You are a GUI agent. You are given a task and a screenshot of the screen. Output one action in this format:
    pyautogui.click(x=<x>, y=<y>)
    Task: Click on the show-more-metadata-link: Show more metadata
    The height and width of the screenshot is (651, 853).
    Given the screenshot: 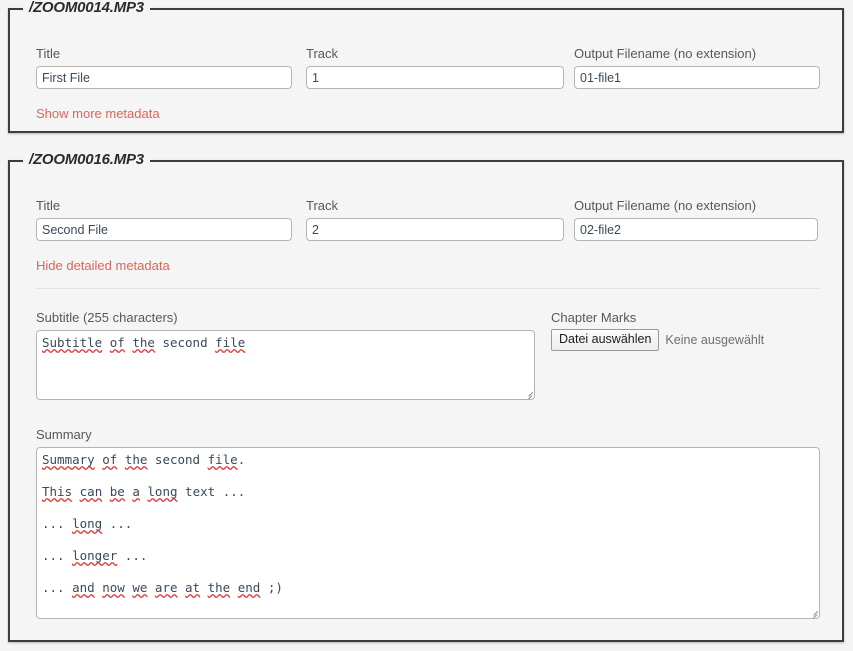 What is the action you would take?
    pyautogui.click(x=98, y=113)
    